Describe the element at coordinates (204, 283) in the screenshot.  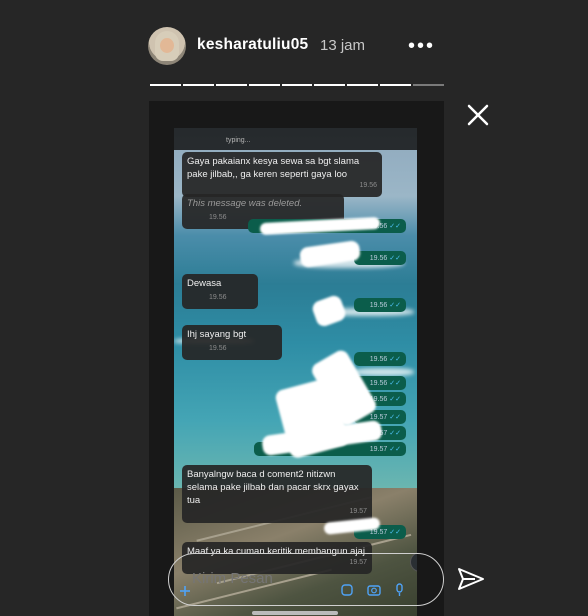
I see `message-text: Dewasa` at that location.